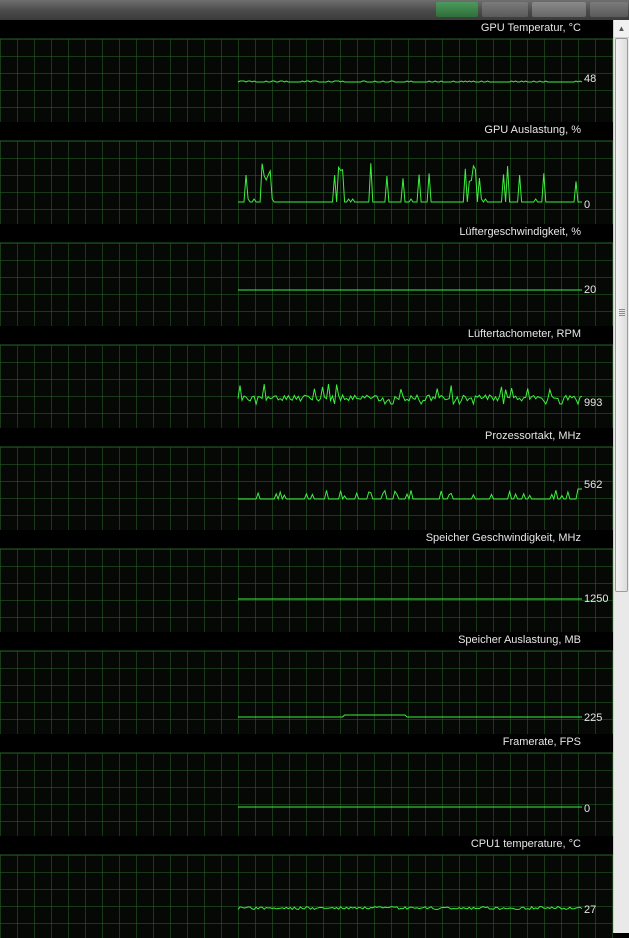 The height and width of the screenshot is (938, 629). What do you see at coordinates (306, 785) in the screenshot?
I see `graph-panel-framerate: Framerate, FPS 0` at bounding box center [306, 785].